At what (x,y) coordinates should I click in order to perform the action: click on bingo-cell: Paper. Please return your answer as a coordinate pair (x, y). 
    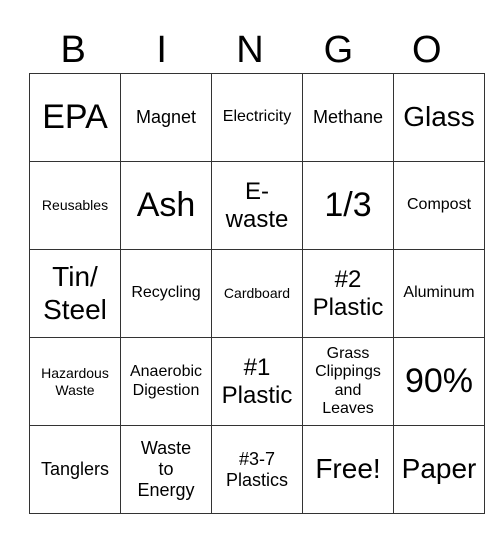
    Looking at the image, I should click on (439, 469).